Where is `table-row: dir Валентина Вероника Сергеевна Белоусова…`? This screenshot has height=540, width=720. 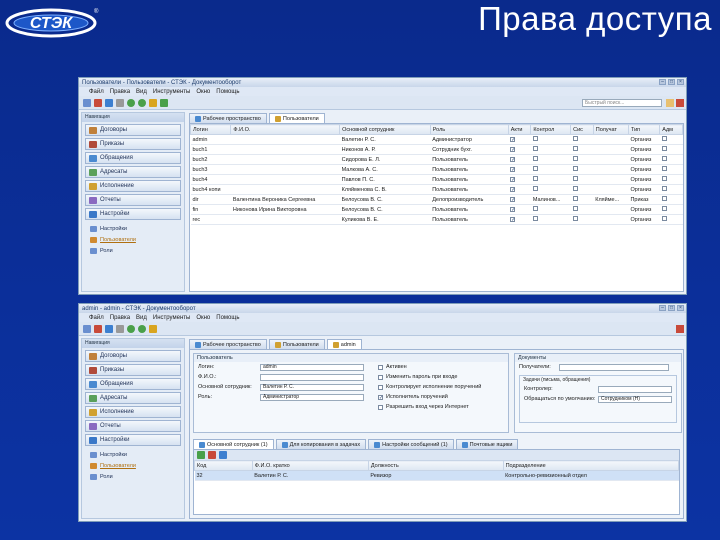 table-row: dir Валентина Вероника Сергеевна Белоусова… is located at coordinates (436, 199).